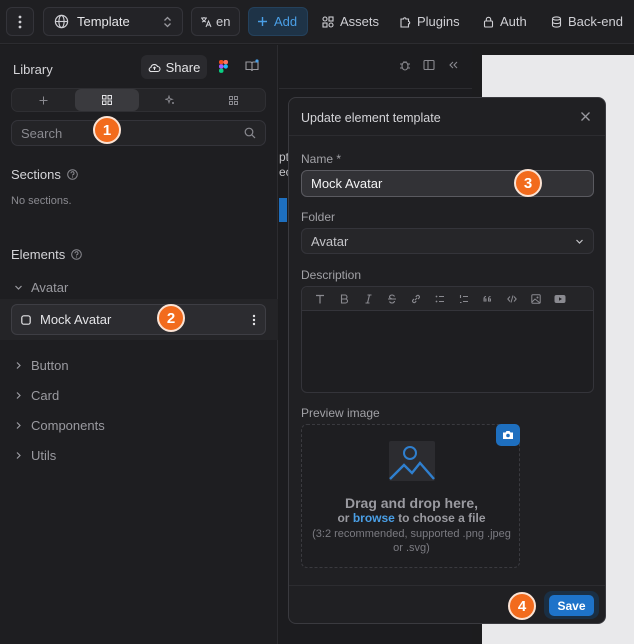  I want to click on code-icon, so click(512, 299).